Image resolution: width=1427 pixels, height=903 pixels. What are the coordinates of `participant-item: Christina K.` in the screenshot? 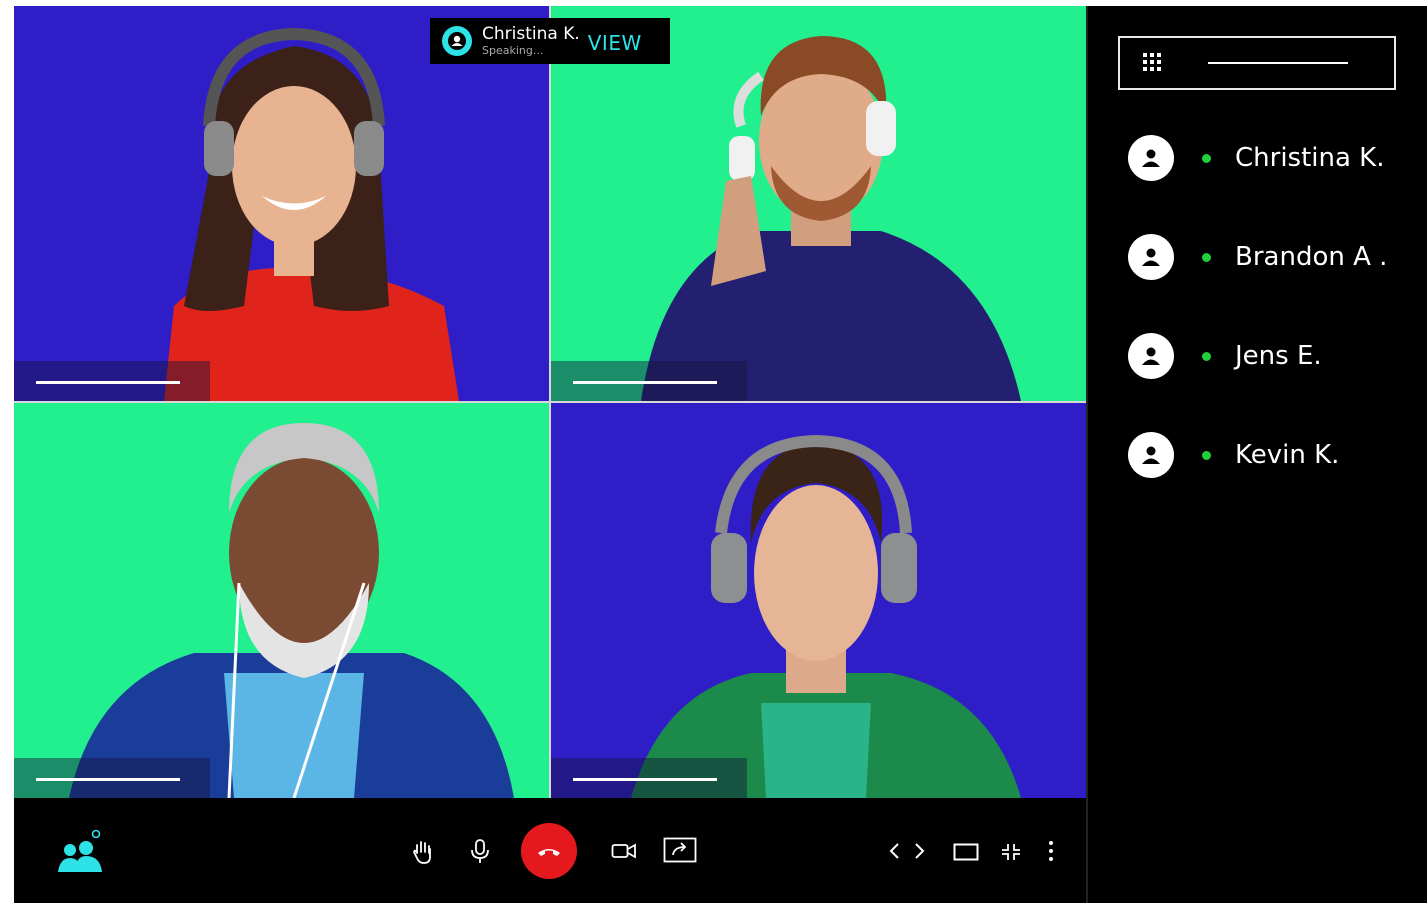 It's located at (1256, 158).